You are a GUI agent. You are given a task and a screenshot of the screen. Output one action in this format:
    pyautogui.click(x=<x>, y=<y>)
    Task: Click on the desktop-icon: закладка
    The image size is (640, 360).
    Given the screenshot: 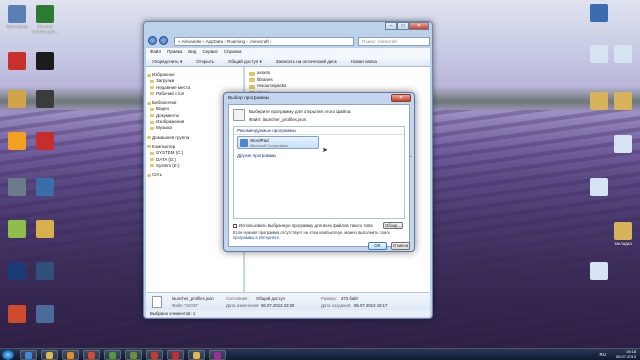 What is the action you would take?
    pyautogui.click(x=623, y=234)
    